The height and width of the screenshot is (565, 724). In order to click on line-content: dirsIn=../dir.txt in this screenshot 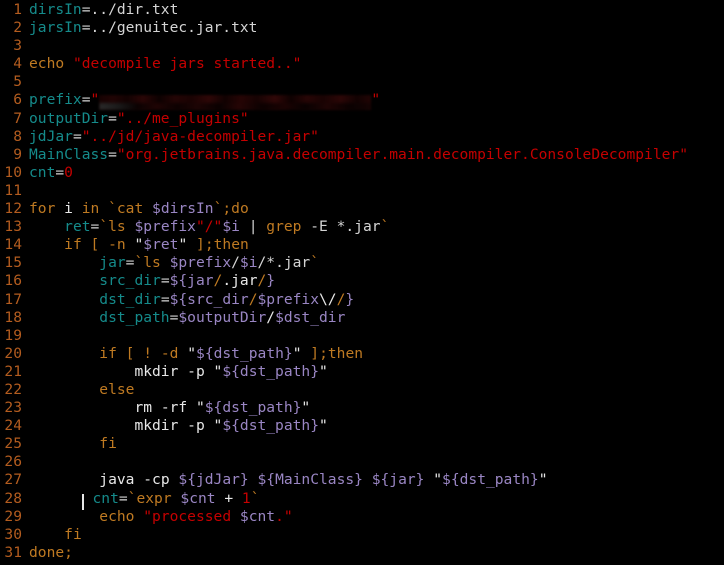, I will do `click(103, 10)`.